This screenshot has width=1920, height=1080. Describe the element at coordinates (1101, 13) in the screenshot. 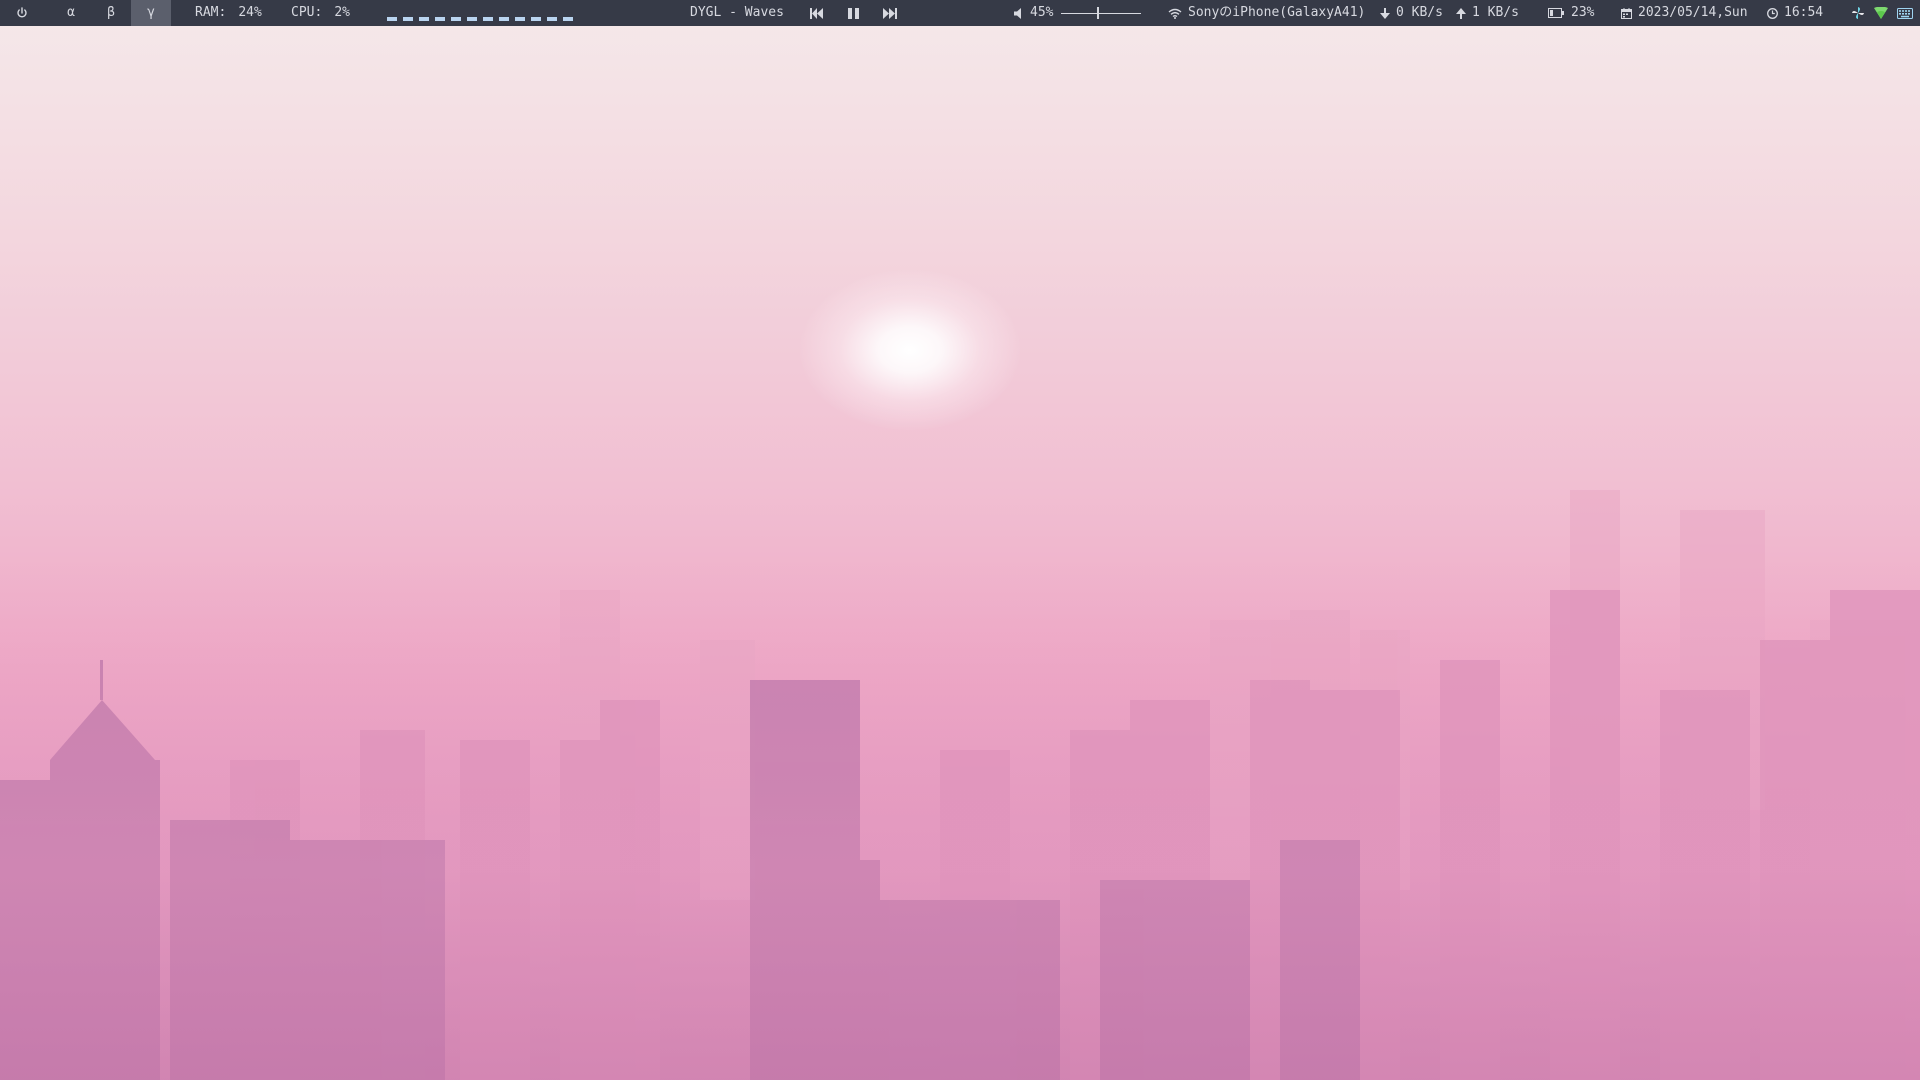

I see `volume-slider` at that location.